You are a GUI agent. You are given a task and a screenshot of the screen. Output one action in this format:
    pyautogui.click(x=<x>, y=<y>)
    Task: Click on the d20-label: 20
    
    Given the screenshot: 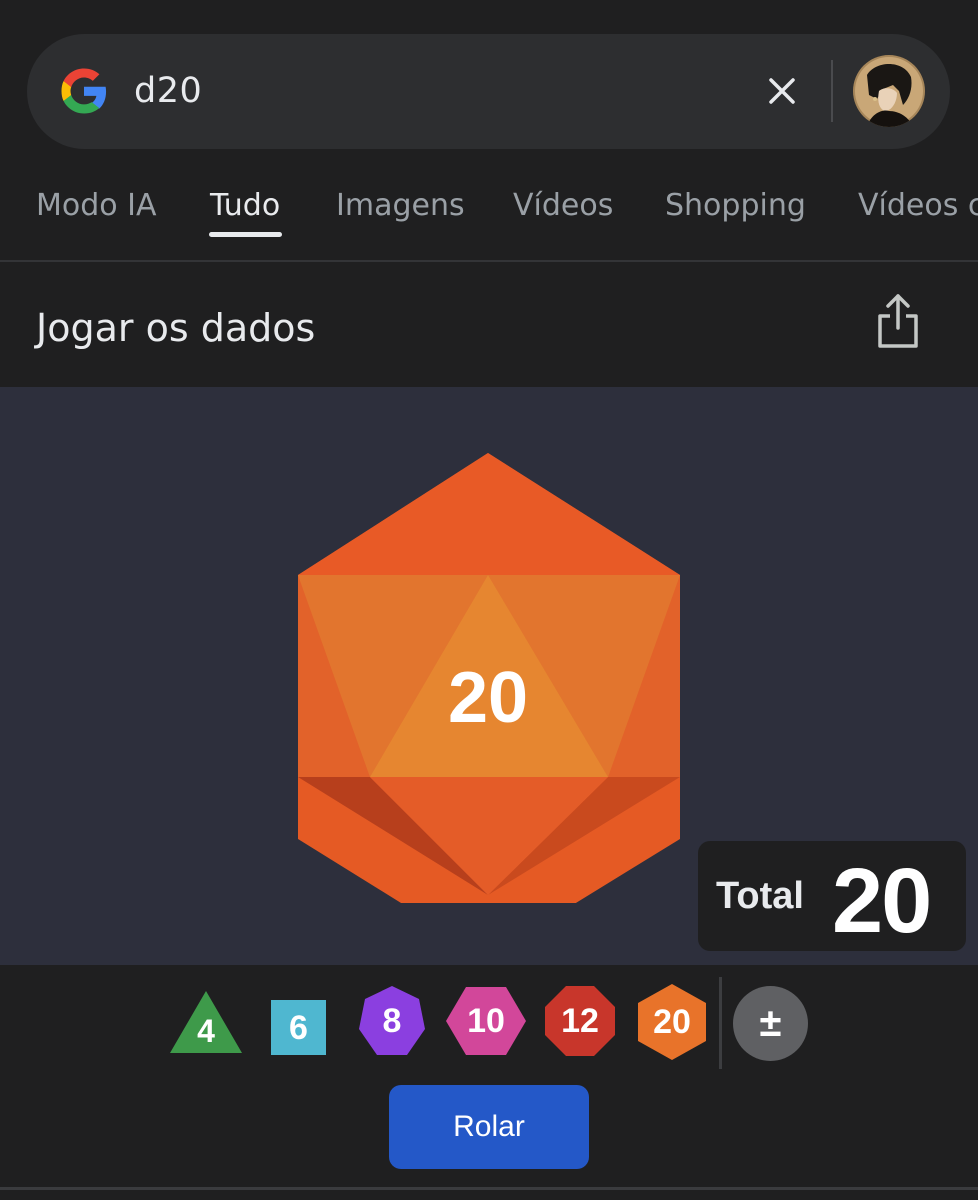 What is the action you would take?
    pyautogui.click(x=672, y=1022)
    